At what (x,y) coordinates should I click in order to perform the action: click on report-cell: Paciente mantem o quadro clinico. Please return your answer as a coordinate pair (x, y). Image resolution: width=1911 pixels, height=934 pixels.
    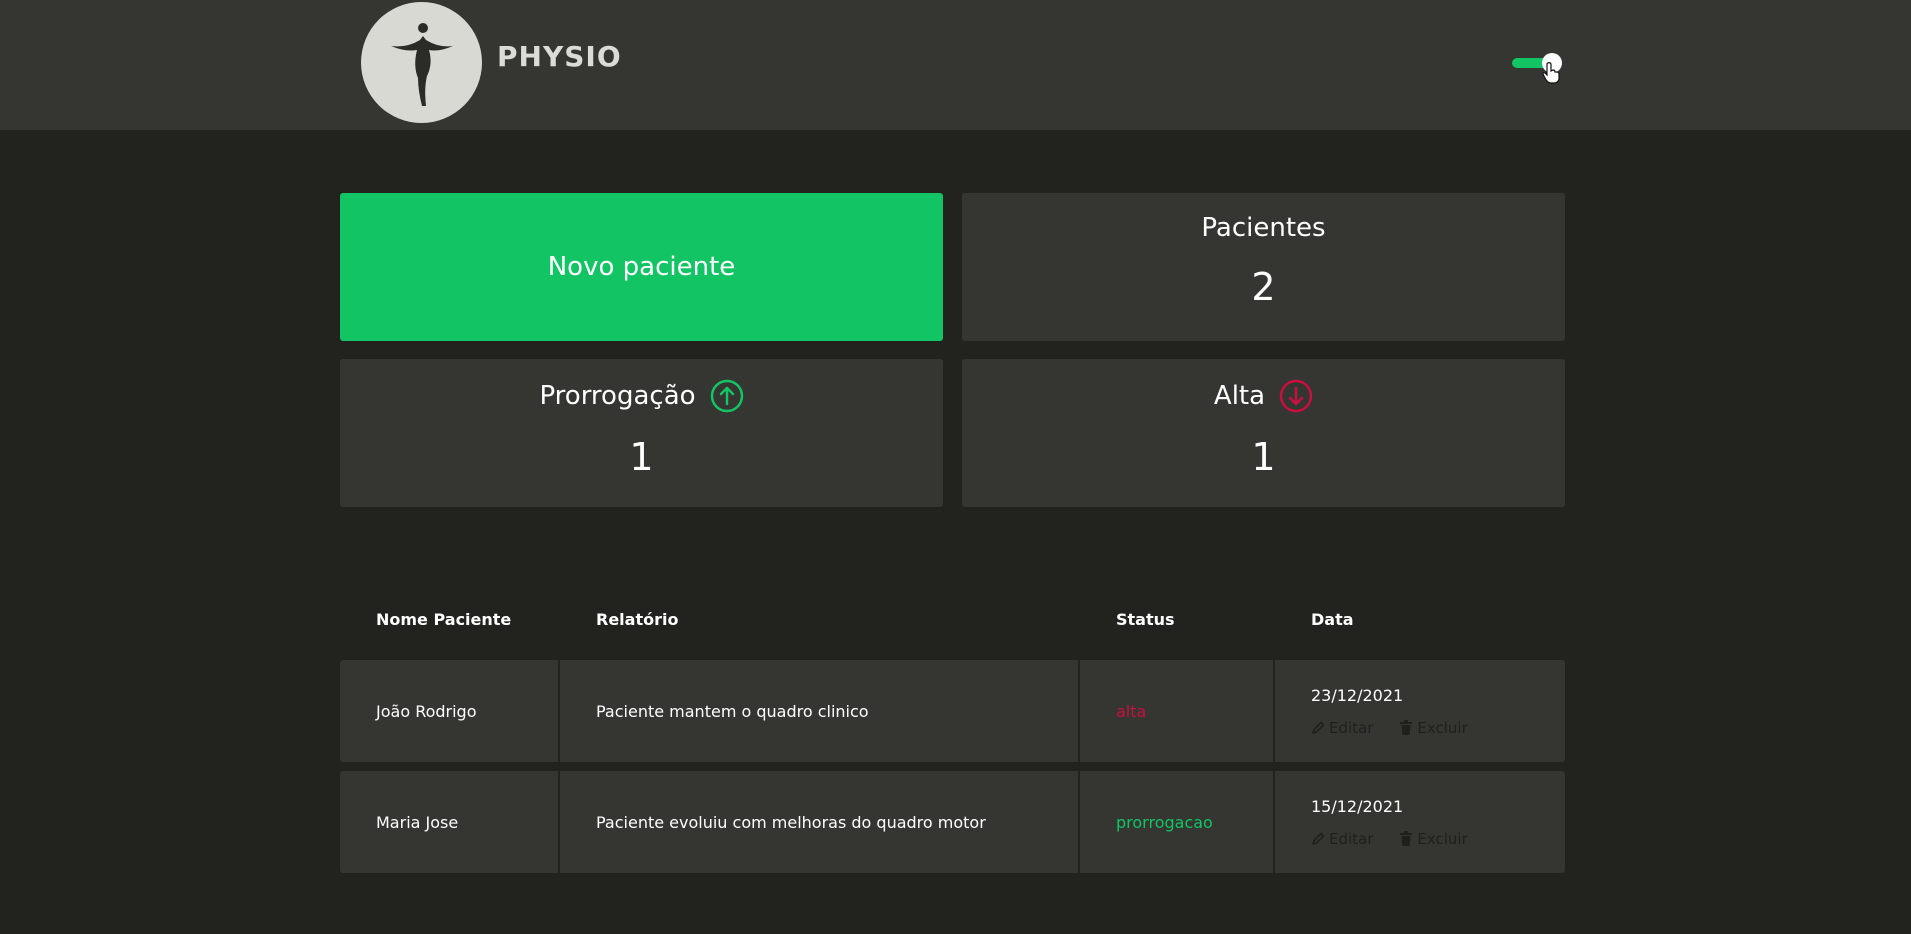
    Looking at the image, I should click on (819, 711).